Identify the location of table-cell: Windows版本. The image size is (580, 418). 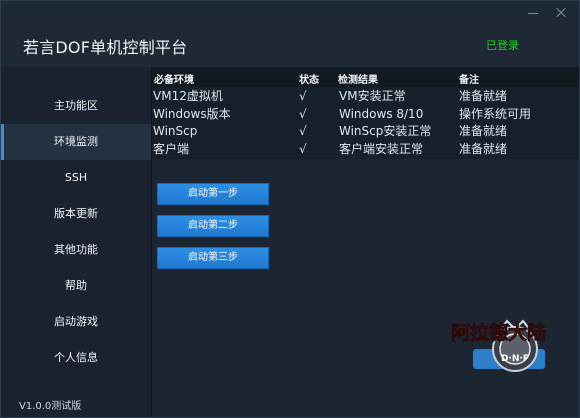
(192, 114).